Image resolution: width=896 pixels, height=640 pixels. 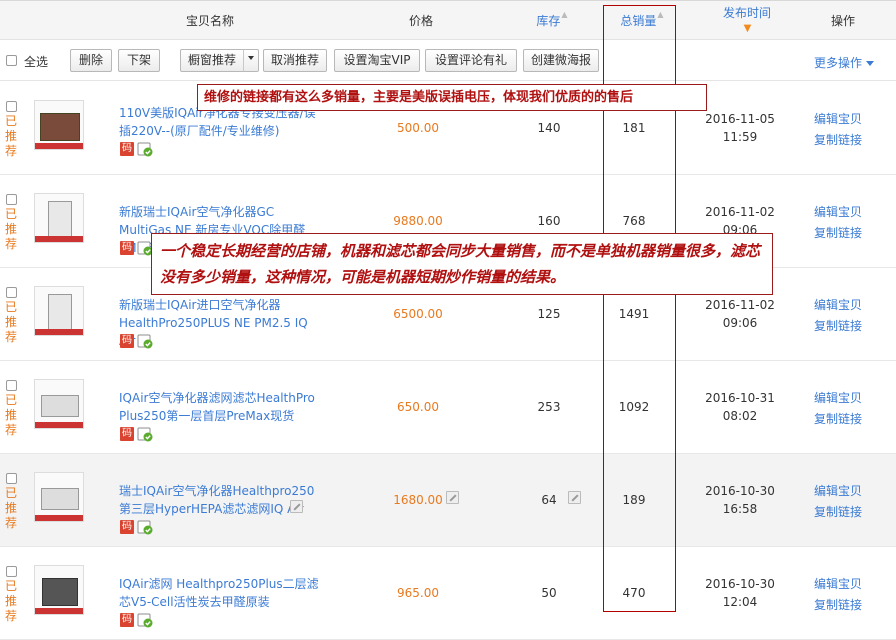 What do you see at coordinates (549, 128) in the screenshot?
I see `stock-value: 140` at bounding box center [549, 128].